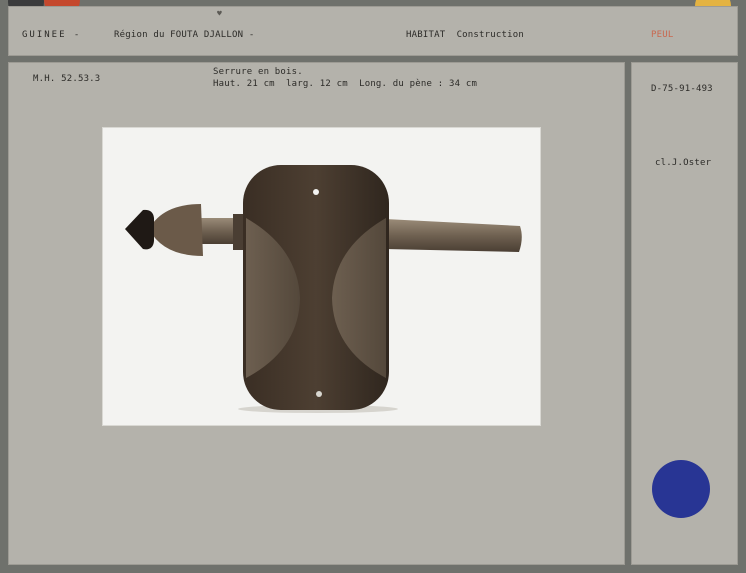  What do you see at coordinates (683, 163) in the screenshot?
I see `collector-credit: cl.J.Oster` at bounding box center [683, 163].